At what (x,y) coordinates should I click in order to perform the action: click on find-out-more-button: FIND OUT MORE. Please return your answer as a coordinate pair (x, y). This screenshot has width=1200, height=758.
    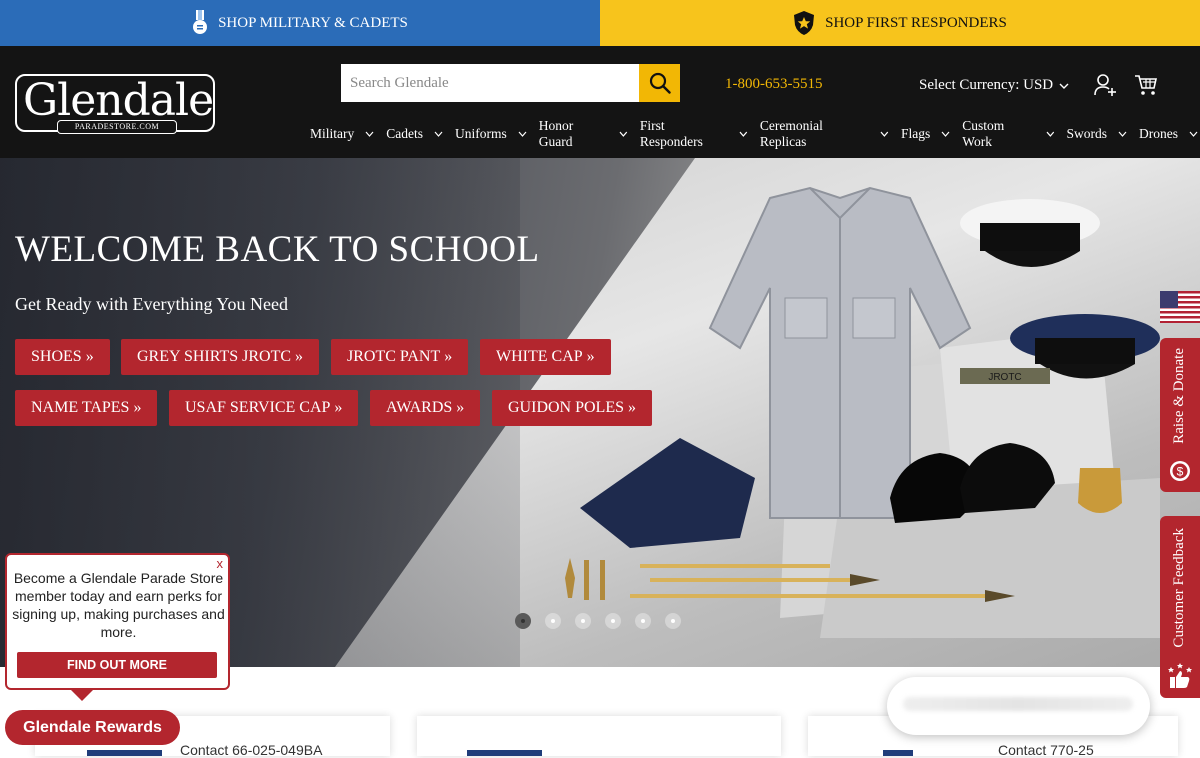
    Looking at the image, I should click on (117, 665).